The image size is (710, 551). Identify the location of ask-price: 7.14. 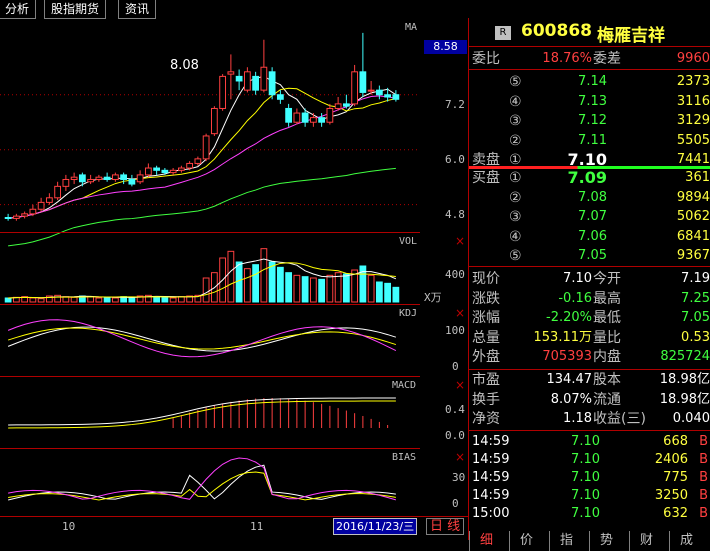
(592, 81).